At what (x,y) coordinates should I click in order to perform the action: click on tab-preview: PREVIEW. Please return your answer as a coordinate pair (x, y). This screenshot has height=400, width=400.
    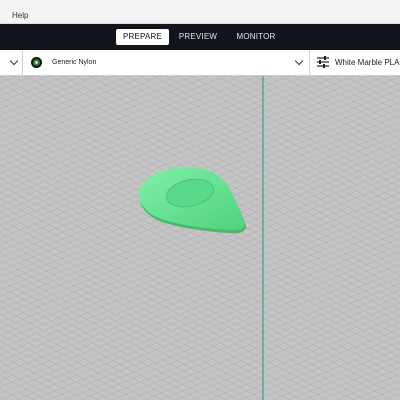
    Looking at the image, I should click on (198, 37).